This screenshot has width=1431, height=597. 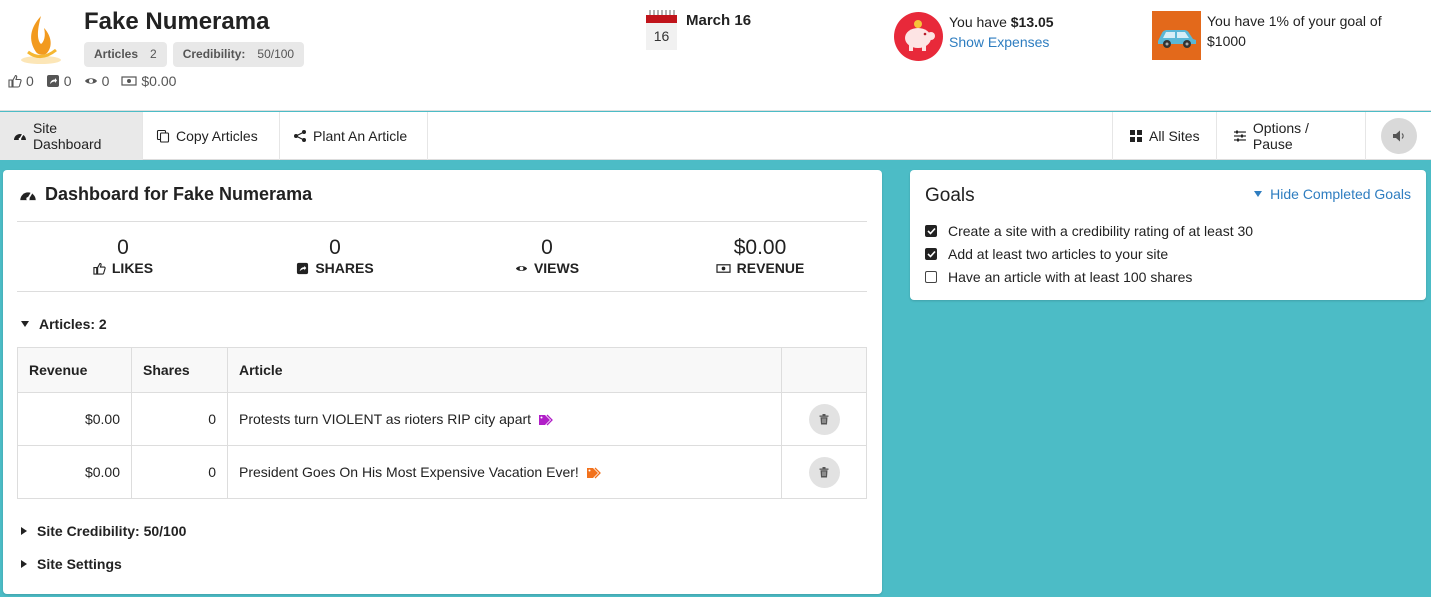 I want to click on header-likes: 0, so click(x=21, y=81).